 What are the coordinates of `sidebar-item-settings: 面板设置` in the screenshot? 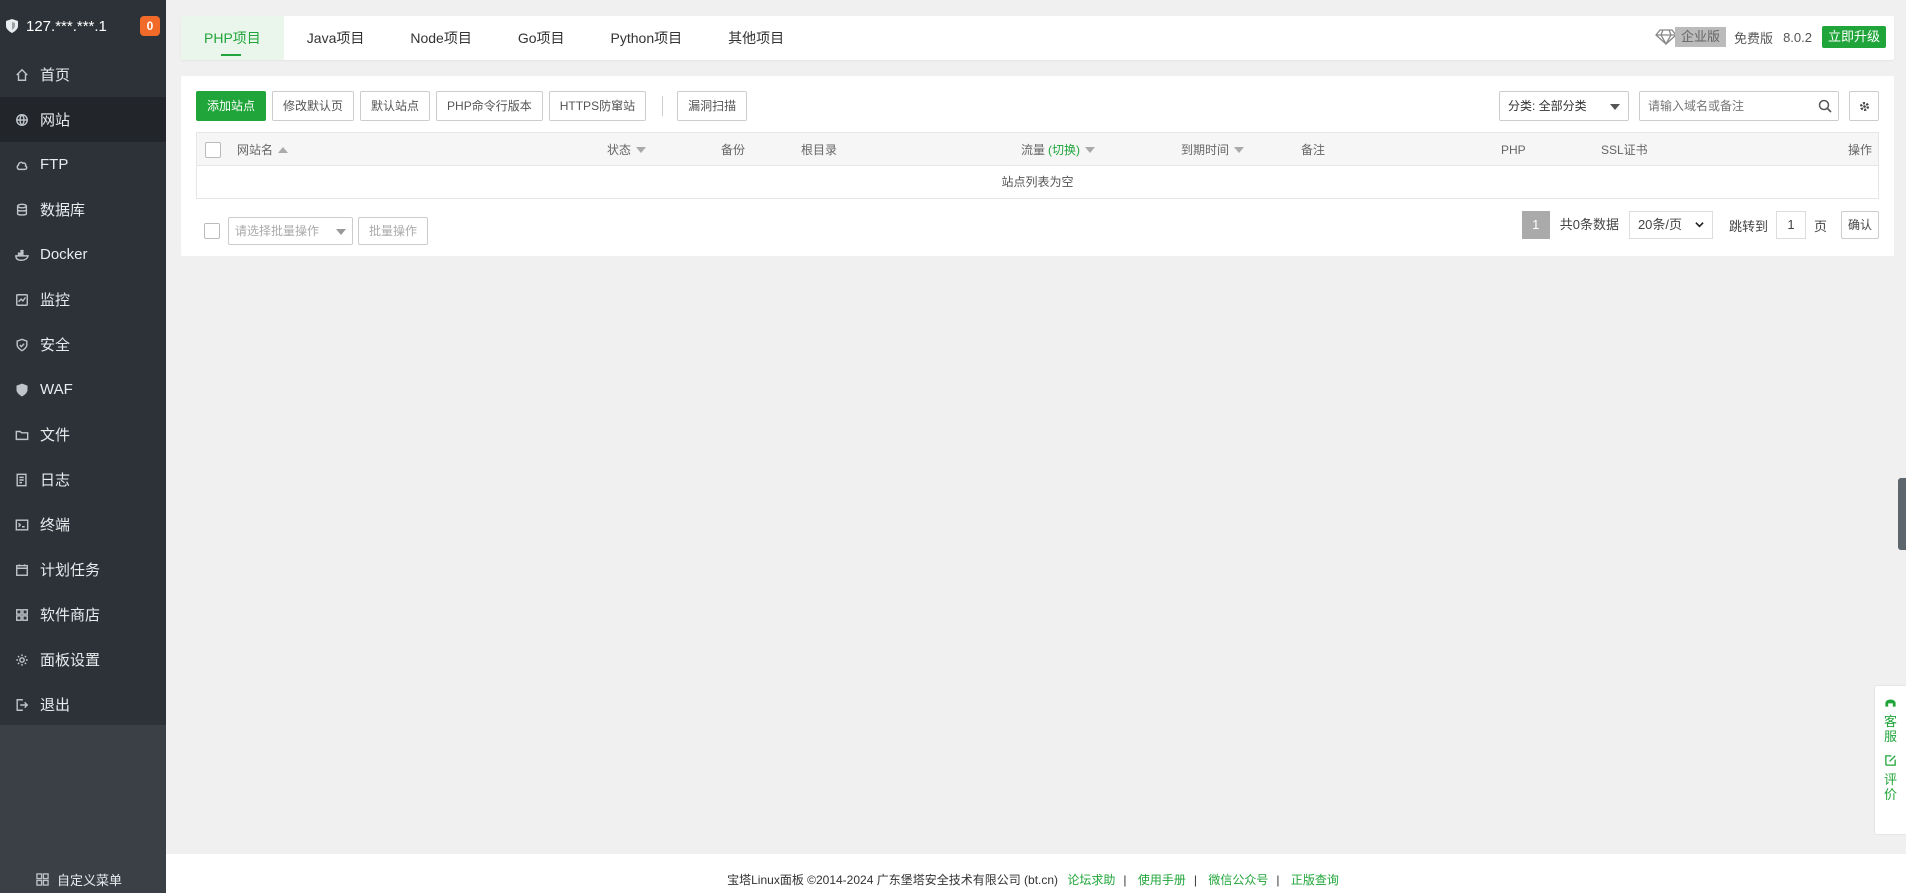 It's located at (83, 659).